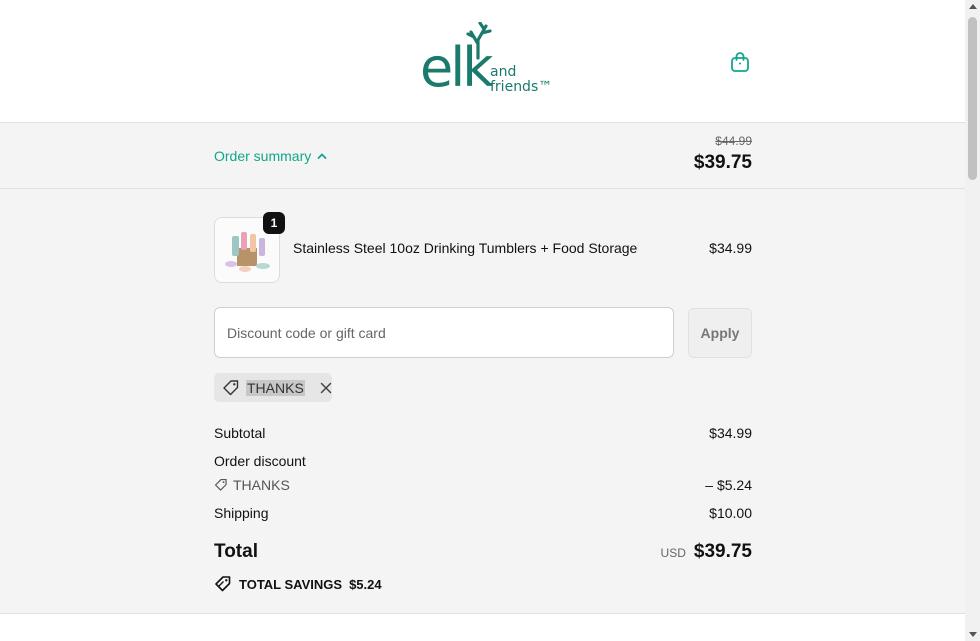 Image resolution: width=980 pixels, height=641 pixels. I want to click on order-summary-toggle: Order summary, so click(270, 156).